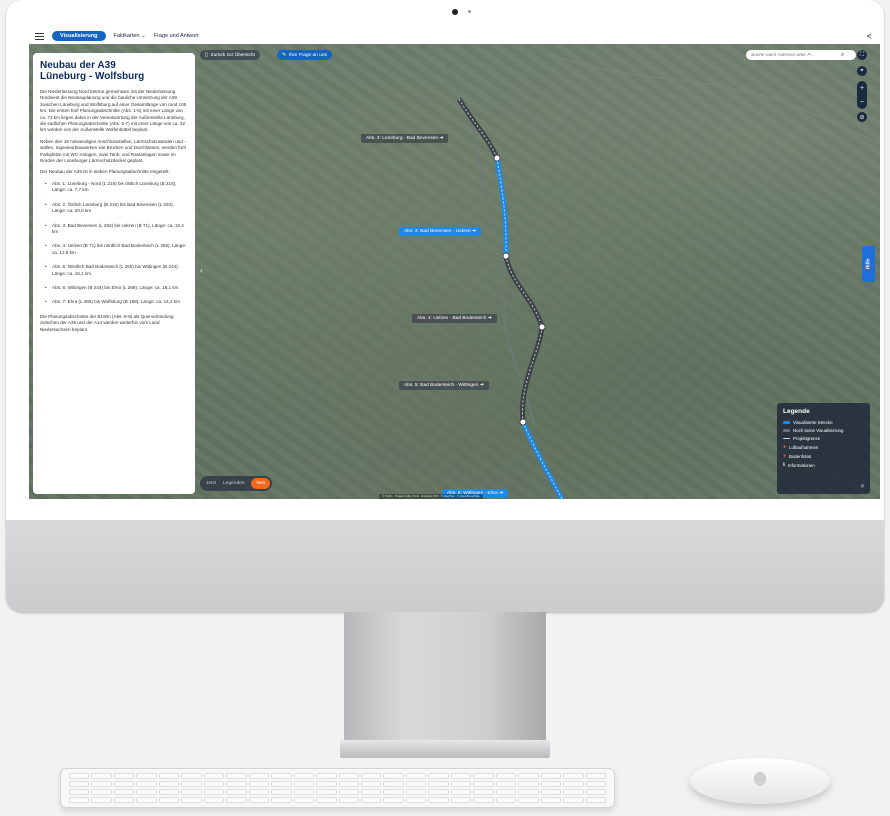  What do you see at coordinates (176, 36) in the screenshot?
I see `nav-frage-und-antwort: Frage und Antwort` at bounding box center [176, 36].